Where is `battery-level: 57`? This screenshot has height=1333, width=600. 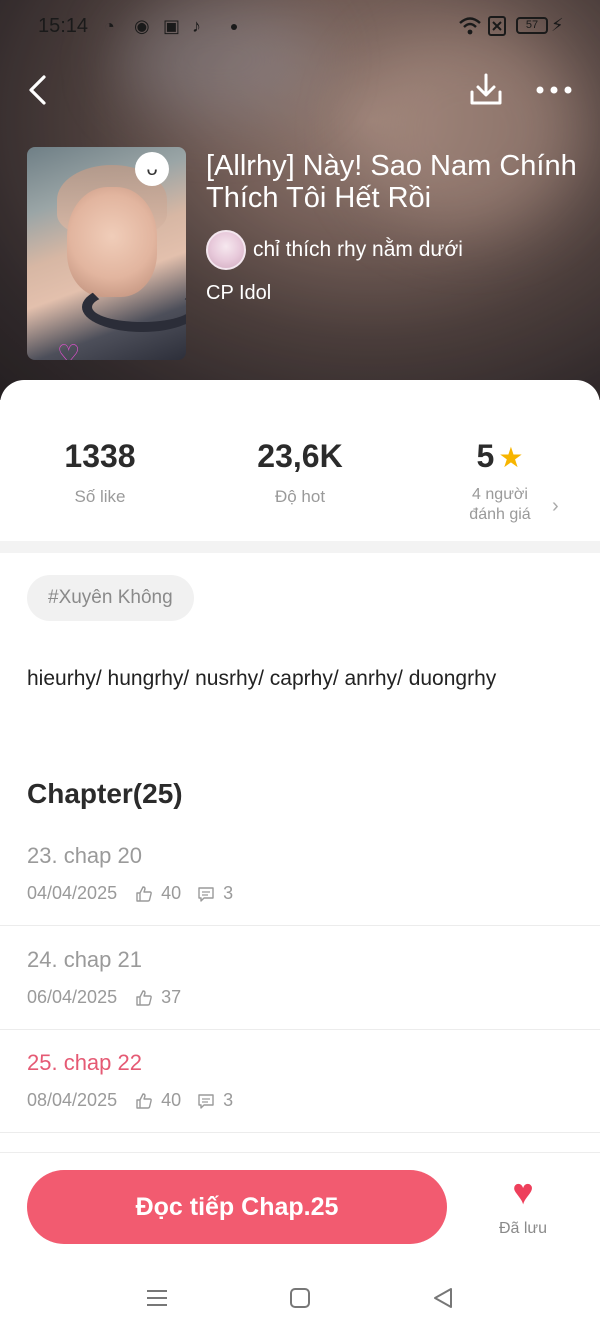 battery-level: 57 is located at coordinates (532, 25).